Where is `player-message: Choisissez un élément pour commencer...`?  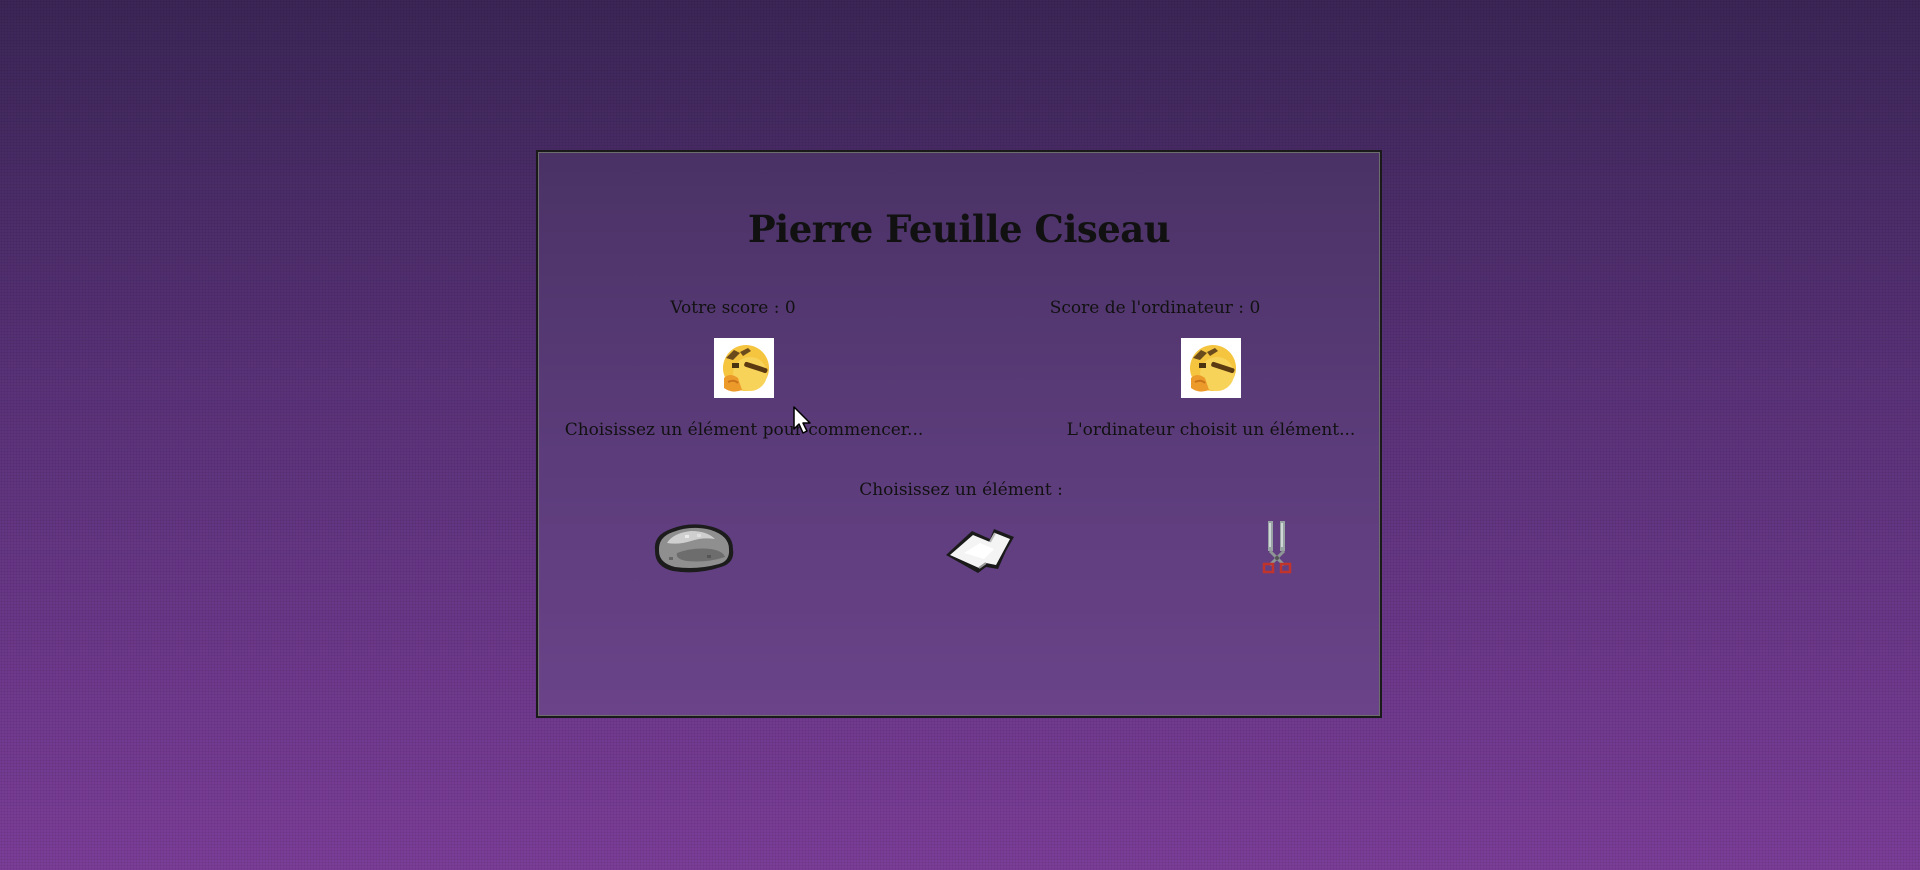 player-message: Choisissez un élément pour commencer... is located at coordinates (744, 430).